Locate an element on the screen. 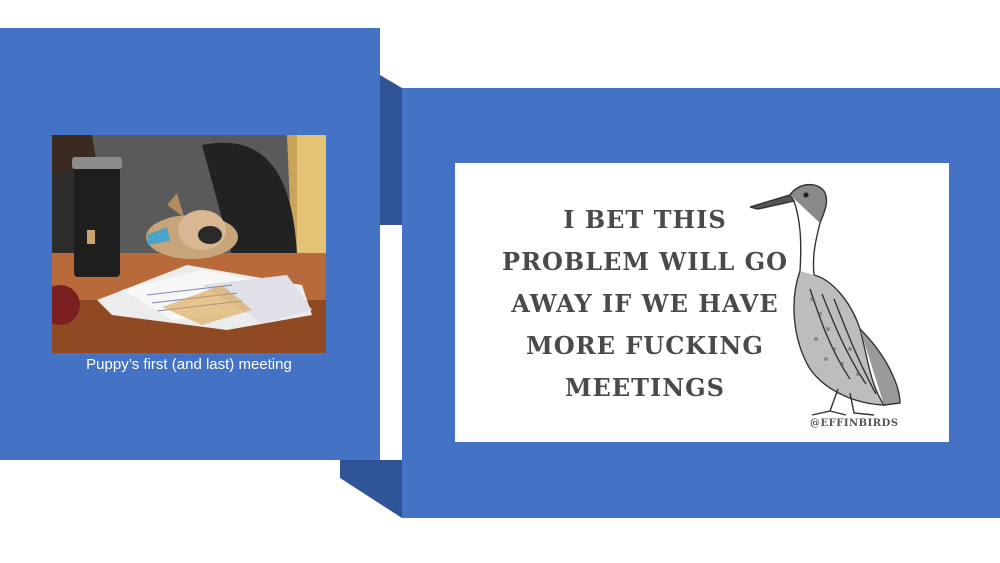 The height and width of the screenshot is (563, 1000). effinbirds-handle: @EFFINBIRDS is located at coordinates (854, 423).